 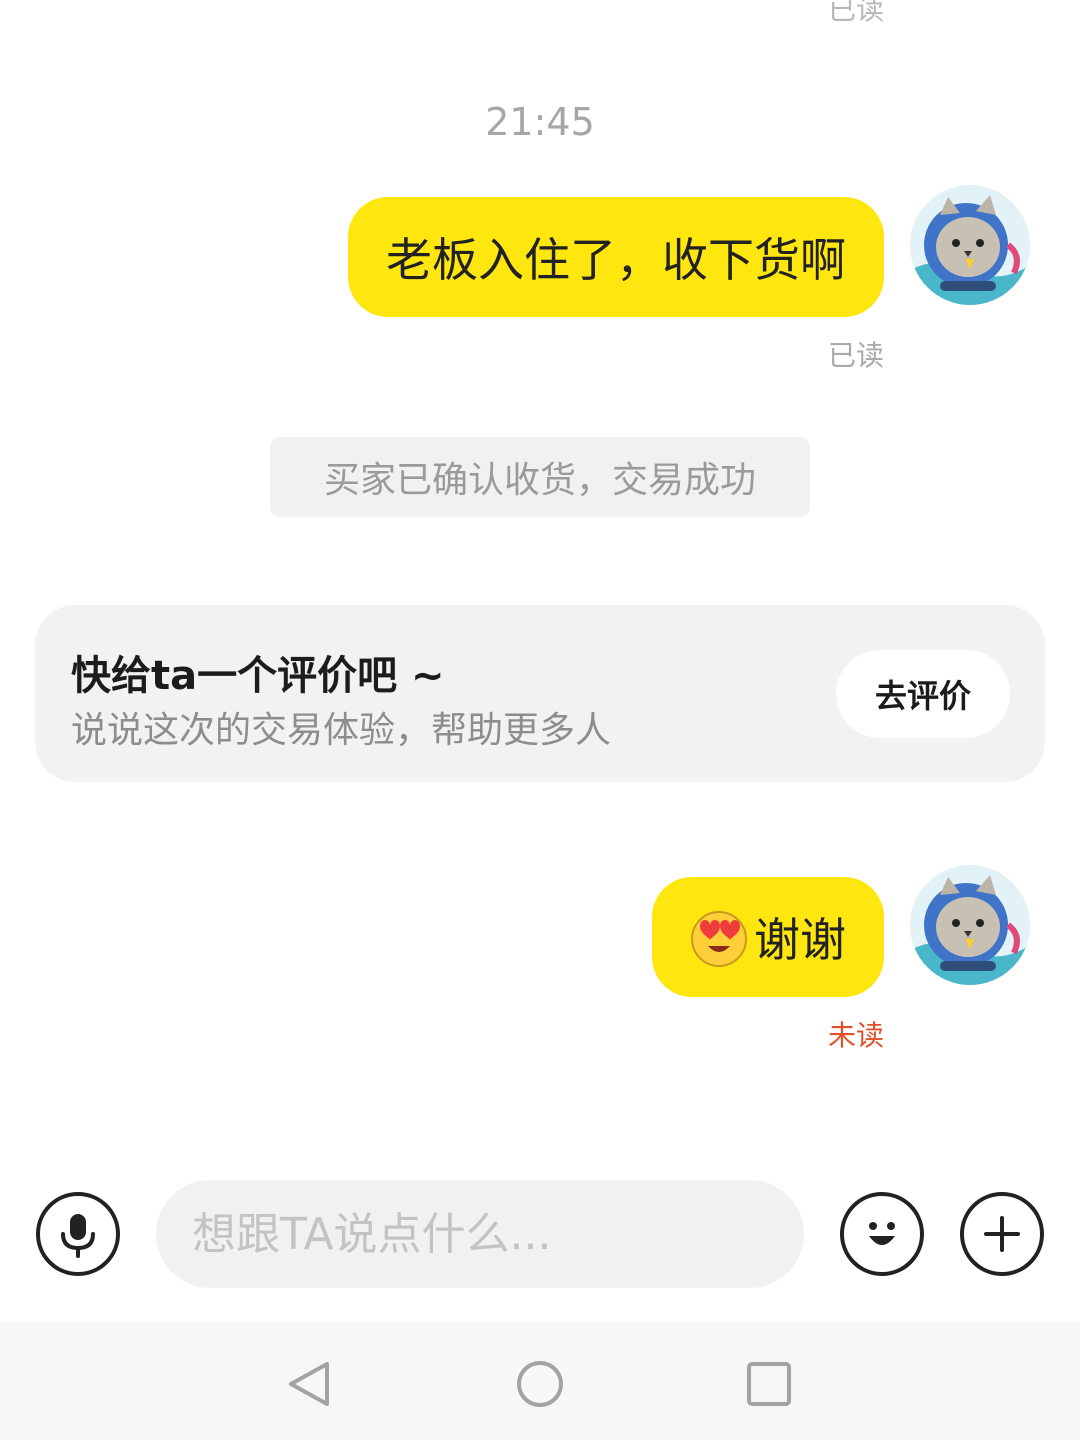 I want to click on square-recents-icon, so click(x=769, y=1384).